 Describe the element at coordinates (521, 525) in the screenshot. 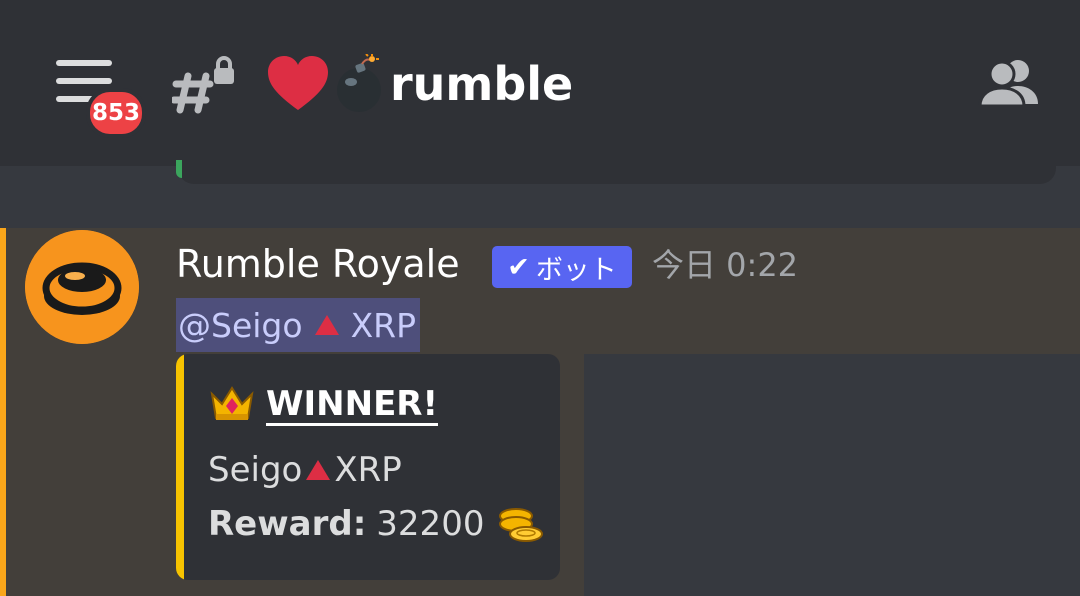

I see `coins-icon` at that location.